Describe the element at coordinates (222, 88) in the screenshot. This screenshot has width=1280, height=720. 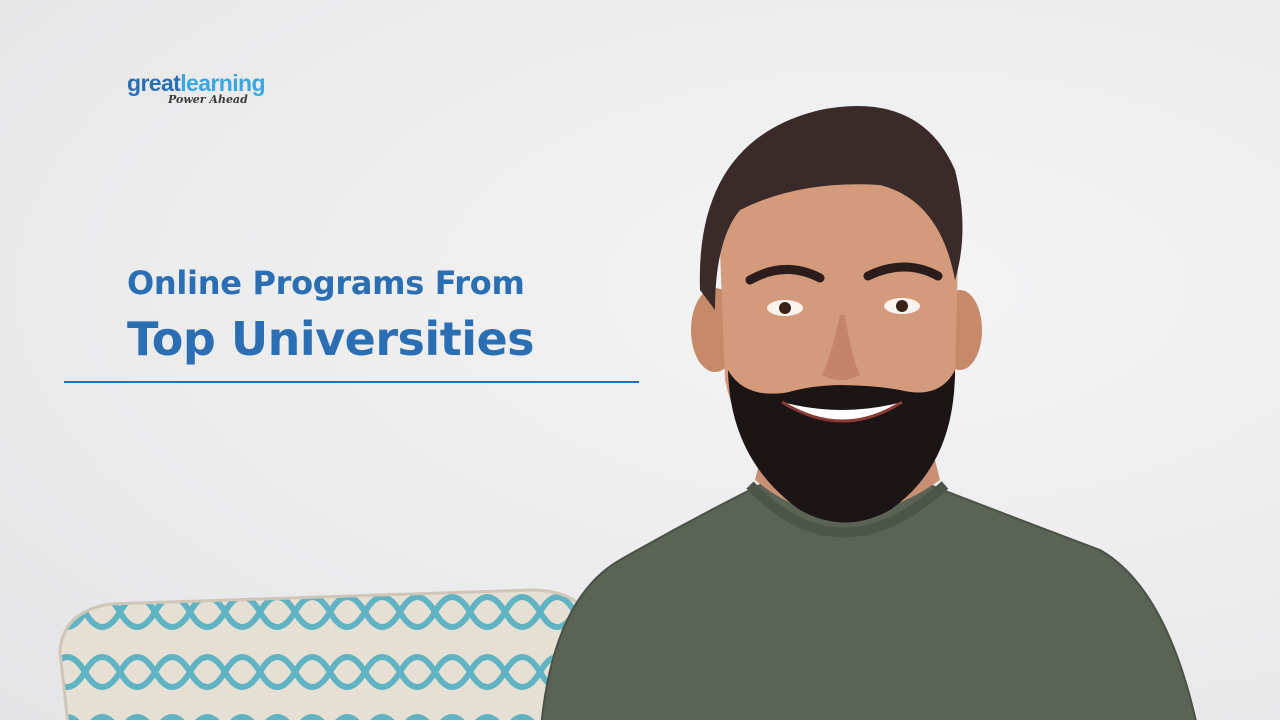
I see `great-learning-logo: greatlearning Power Ahead` at that location.